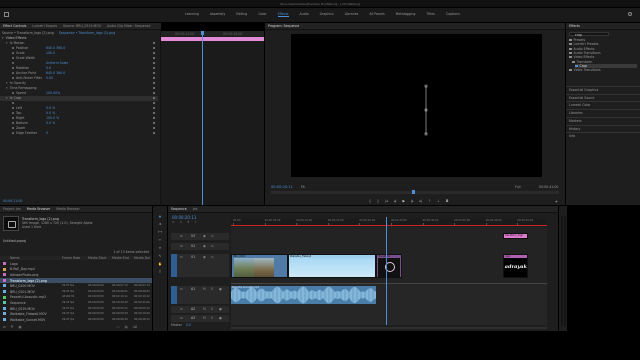  I want to click on timeline-clip-logo: Transform, so click(389, 266).